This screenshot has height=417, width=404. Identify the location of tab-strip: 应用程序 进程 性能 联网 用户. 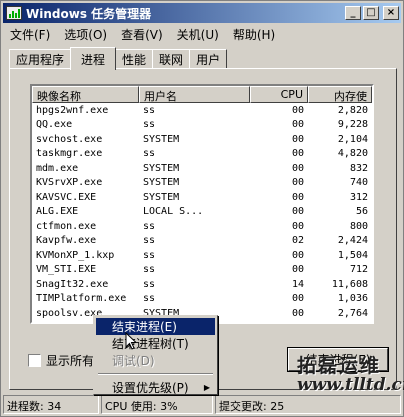
(118, 58).